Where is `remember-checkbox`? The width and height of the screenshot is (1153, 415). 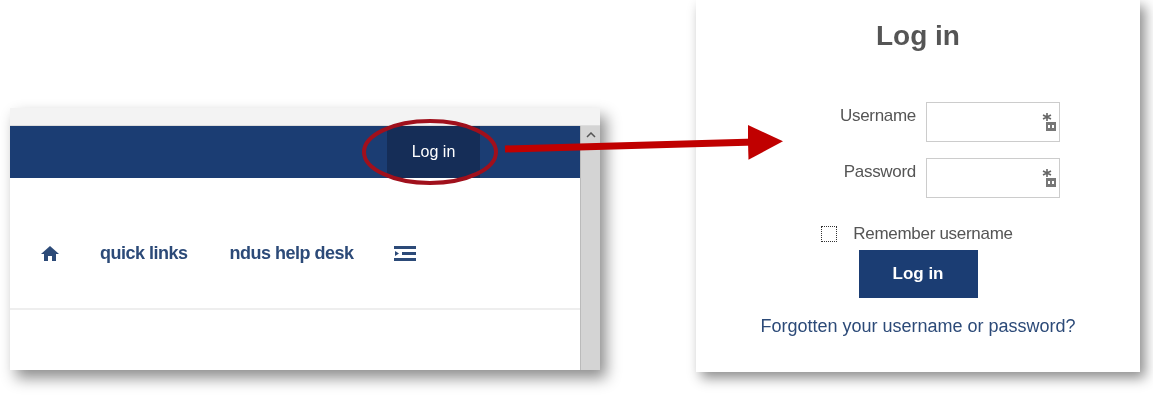
remember-checkbox is located at coordinates (829, 234).